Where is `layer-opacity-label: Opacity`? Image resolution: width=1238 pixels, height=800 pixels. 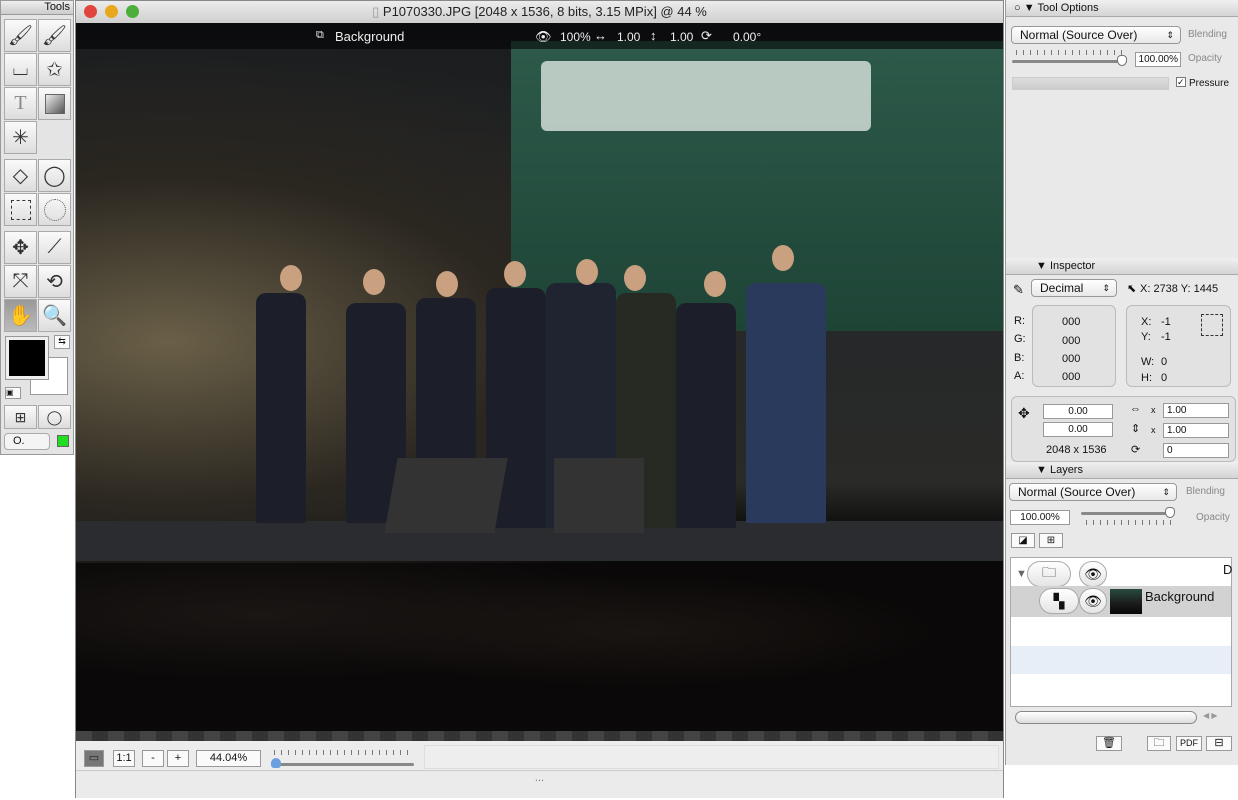 layer-opacity-label: Opacity is located at coordinates (1213, 517).